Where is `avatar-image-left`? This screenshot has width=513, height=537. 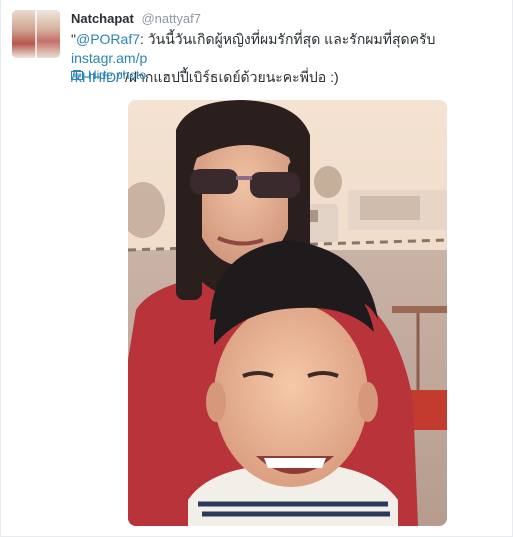
avatar-image-left is located at coordinates (24, 34).